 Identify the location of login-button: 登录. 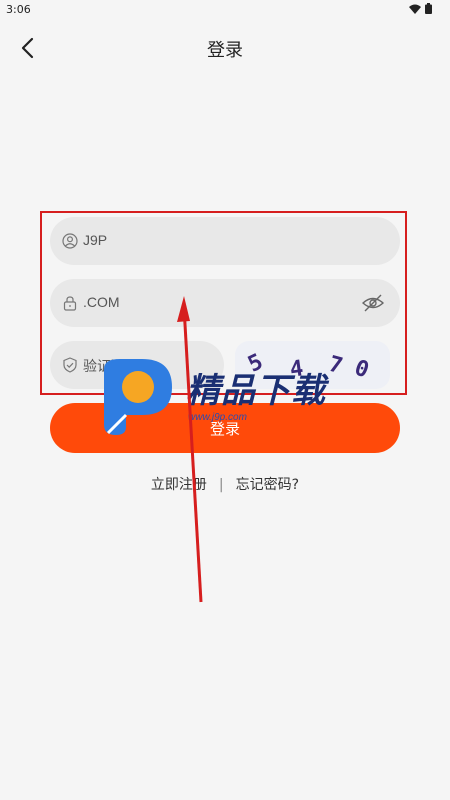
(225, 428).